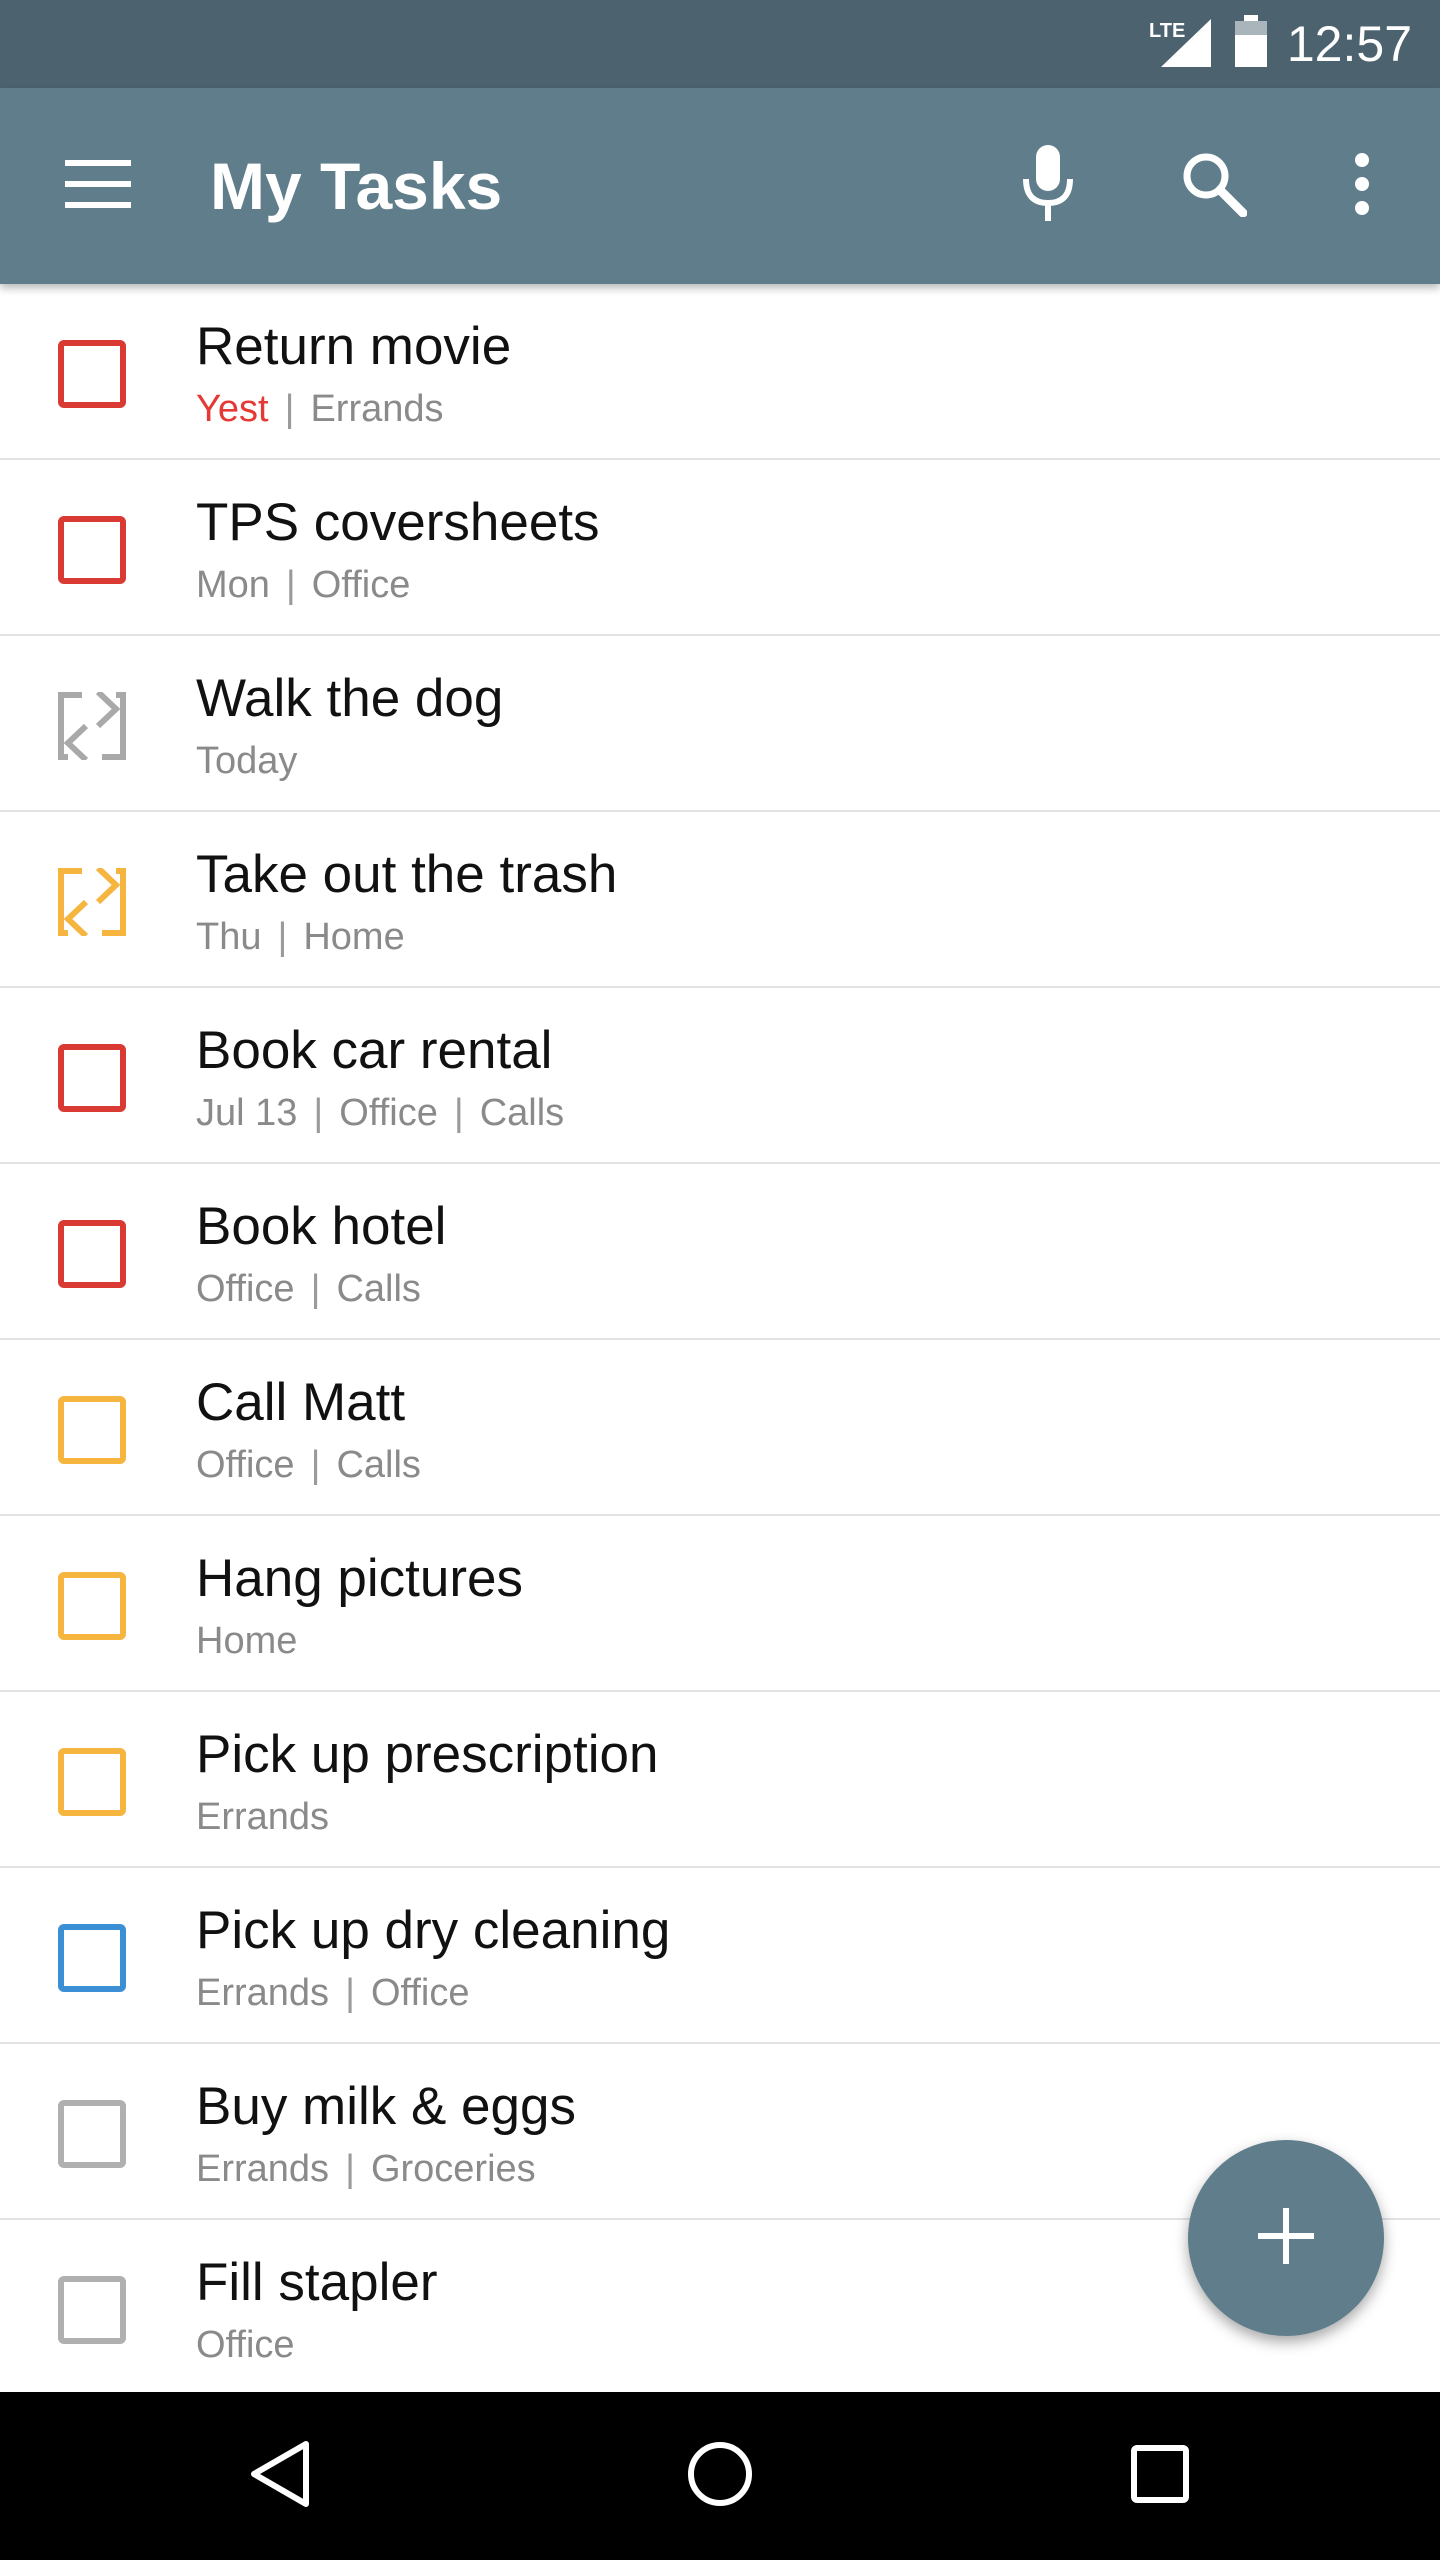 Image resolution: width=1440 pixels, height=2560 pixels. What do you see at coordinates (720, 548) in the screenshot?
I see `task-row: TPS coversheets Mon | Office` at bounding box center [720, 548].